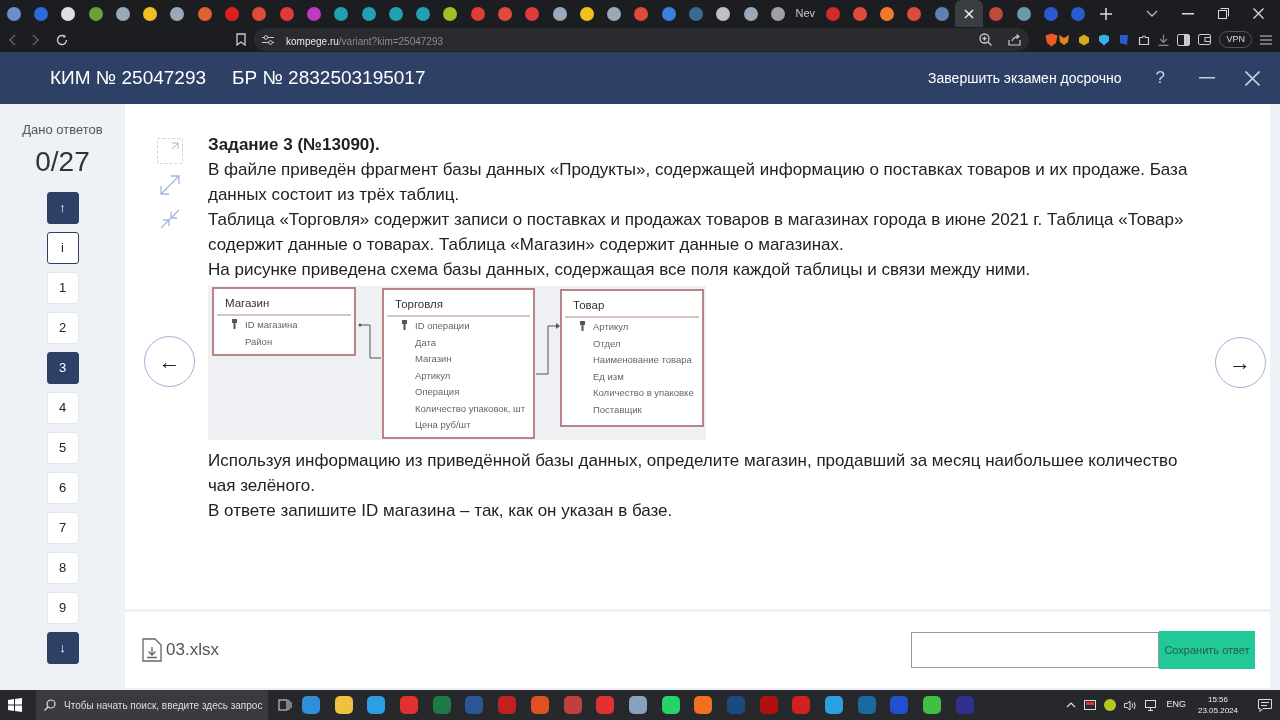 This screenshot has height=720, width=1280. I want to click on file-download-icon, so click(152, 650).